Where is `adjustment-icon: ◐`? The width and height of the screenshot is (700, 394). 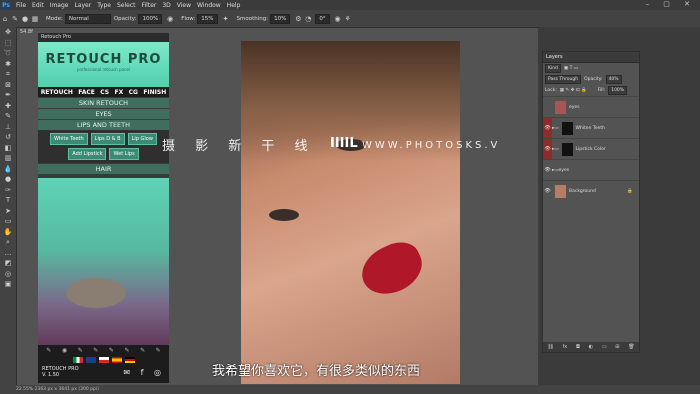
adjustment-icon: ◐ is located at coordinates (591, 347).